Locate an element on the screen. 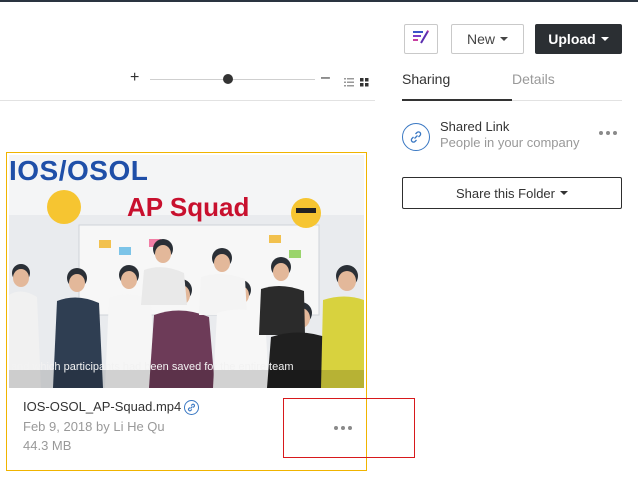 The height and width of the screenshot is (481, 638). ai-edit-button is located at coordinates (421, 39).